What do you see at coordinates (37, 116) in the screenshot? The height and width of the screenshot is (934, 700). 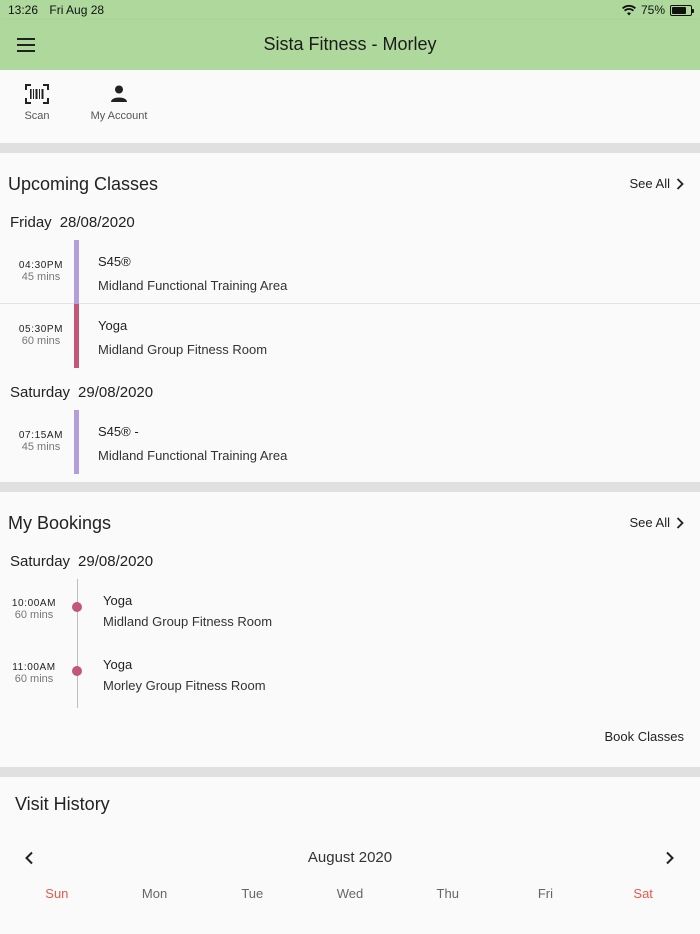 I see `scan-label: Scan` at bounding box center [37, 116].